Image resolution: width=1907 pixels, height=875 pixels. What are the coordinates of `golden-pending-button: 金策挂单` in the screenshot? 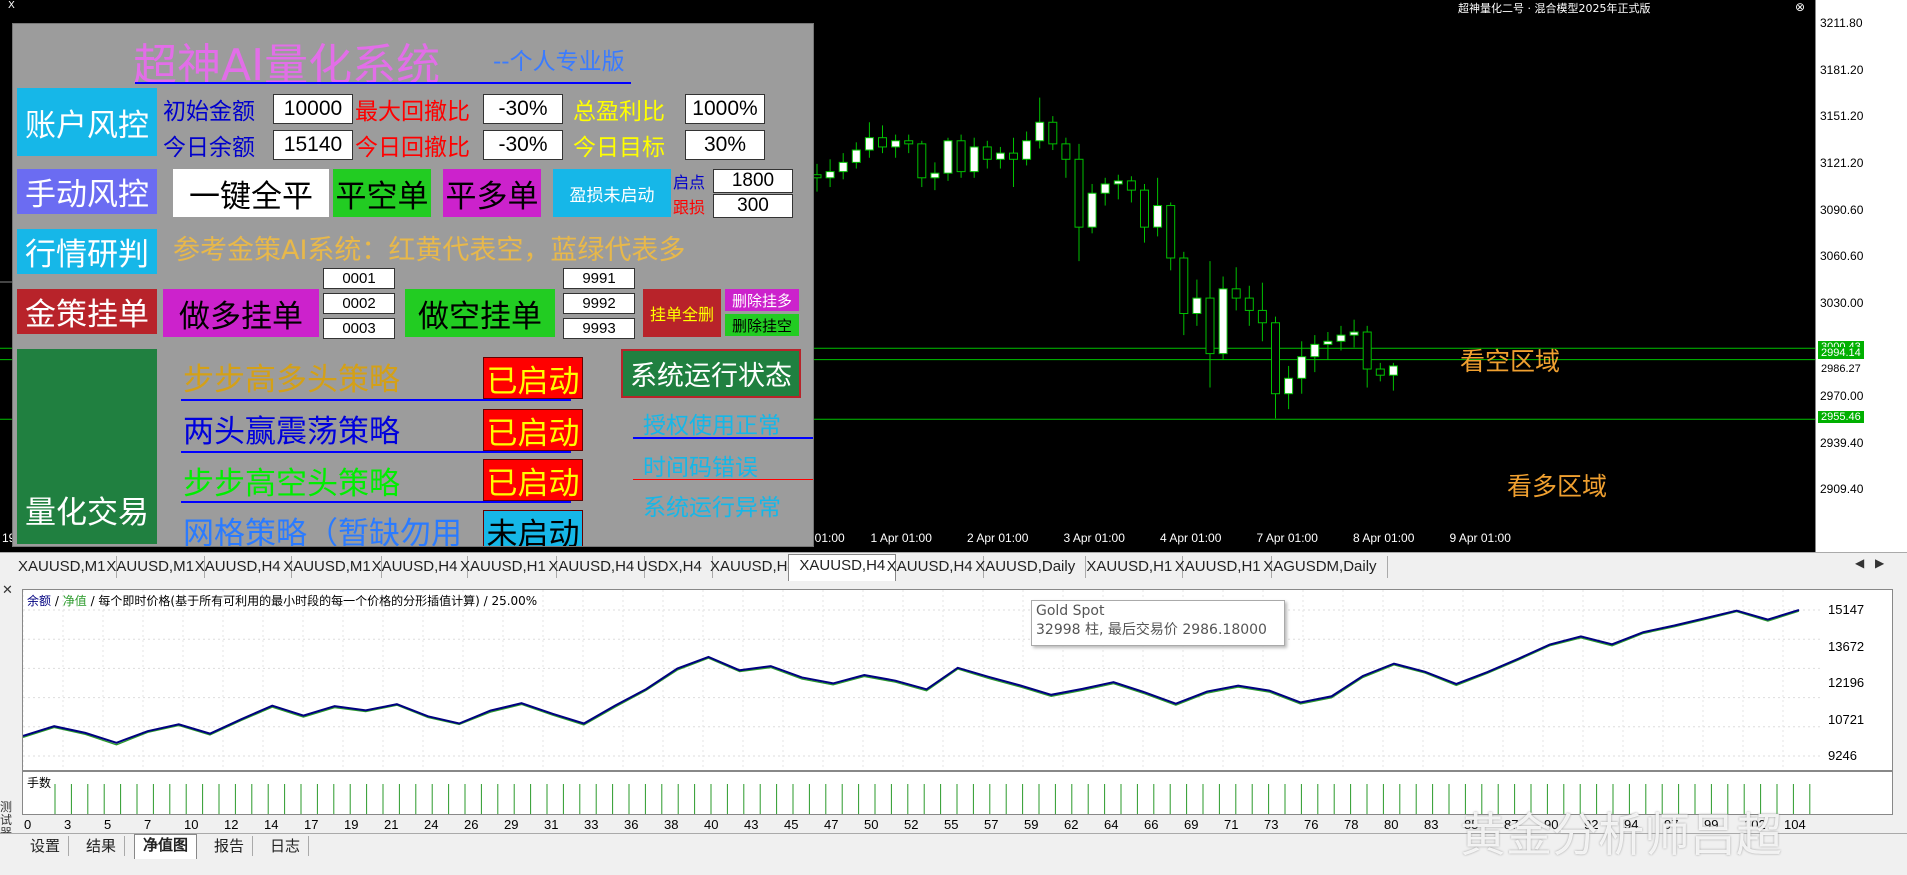 It's located at (87, 311).